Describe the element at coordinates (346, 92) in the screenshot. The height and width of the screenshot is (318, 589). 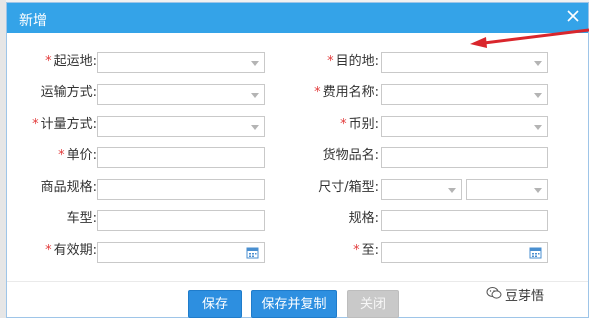
I see `fee-name-label: * 费用名称:` at that location.